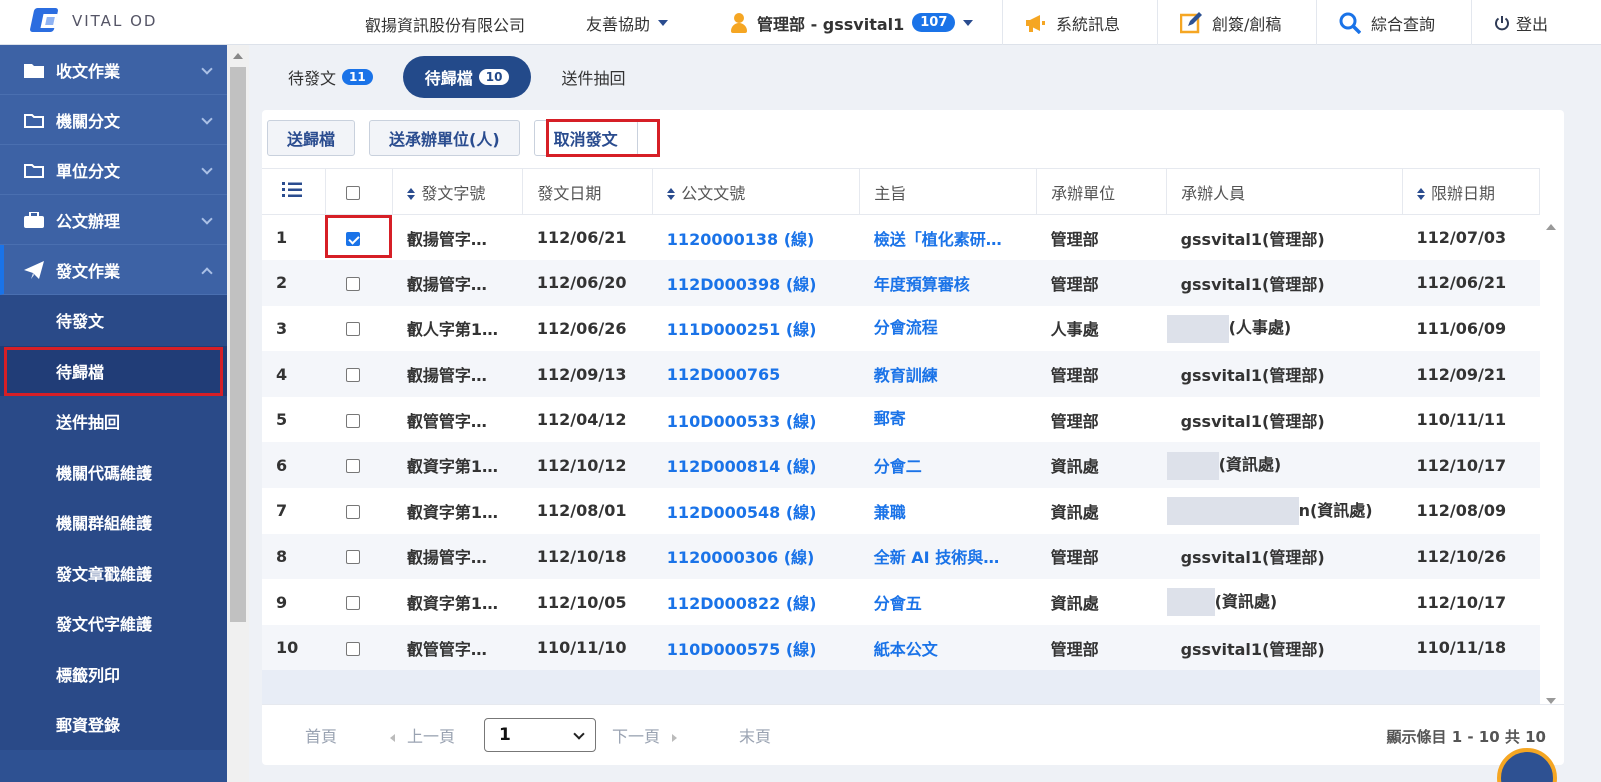  What do you see at coordinates (330, 77) in the screenshot?
I see `tab-pending-send: 待發文 11` at bounding box center [330, 77].